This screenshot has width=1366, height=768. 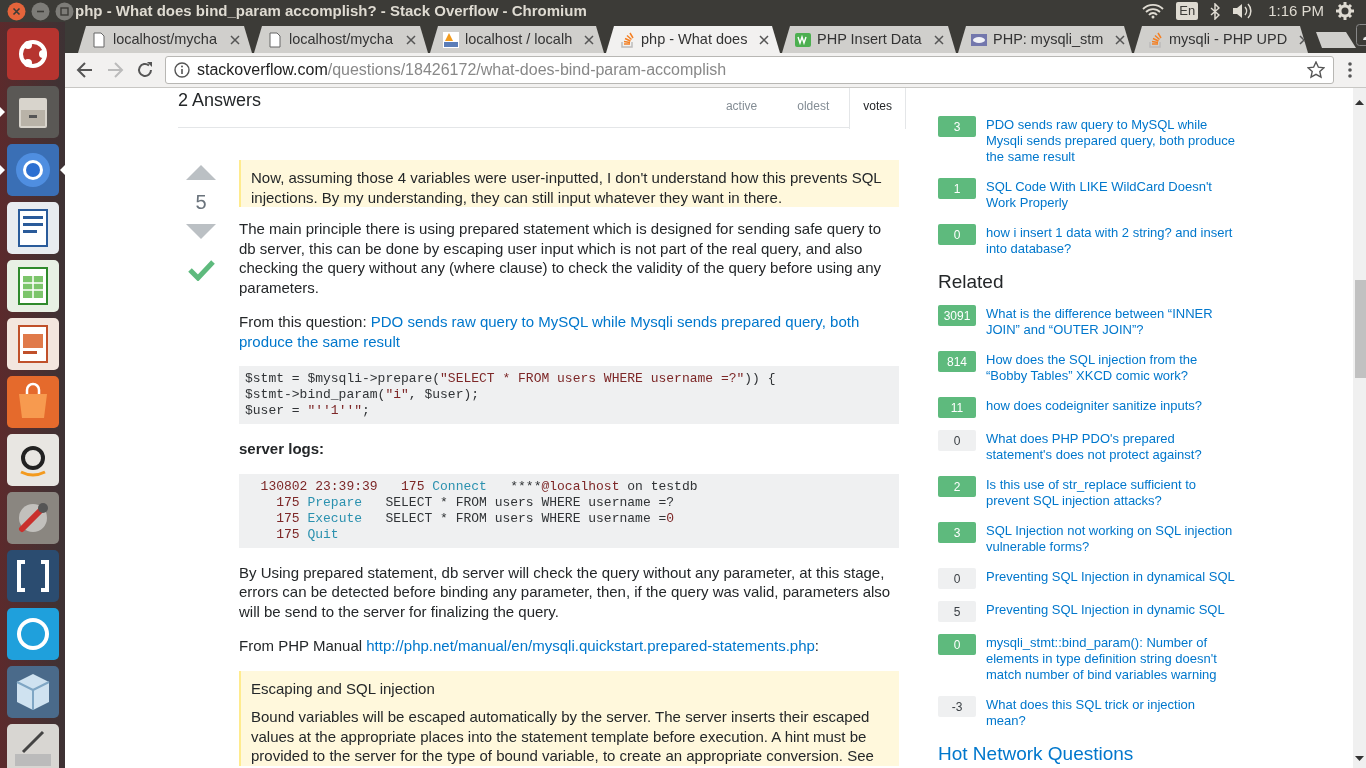 I want to click on paragraph: The main principle there is using prepared statement which is designed for sending safe query to db server, this can be done by escaping user input which is not part of the real query, and also checking the query without any (where clause) to check the validity of the query before using any parameters., so click(x=561, y=258).